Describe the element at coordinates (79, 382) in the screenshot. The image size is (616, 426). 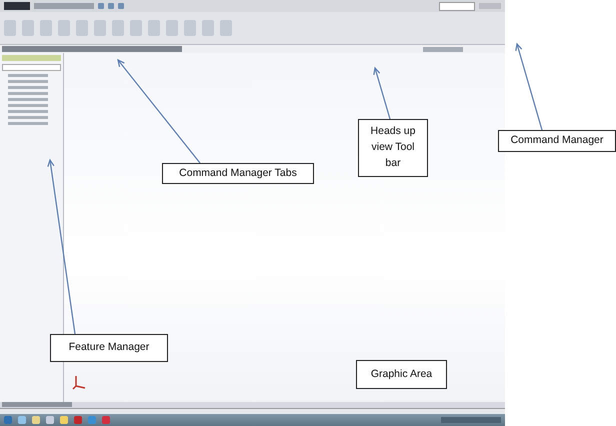
I see `axis-triad-icon` at that location.